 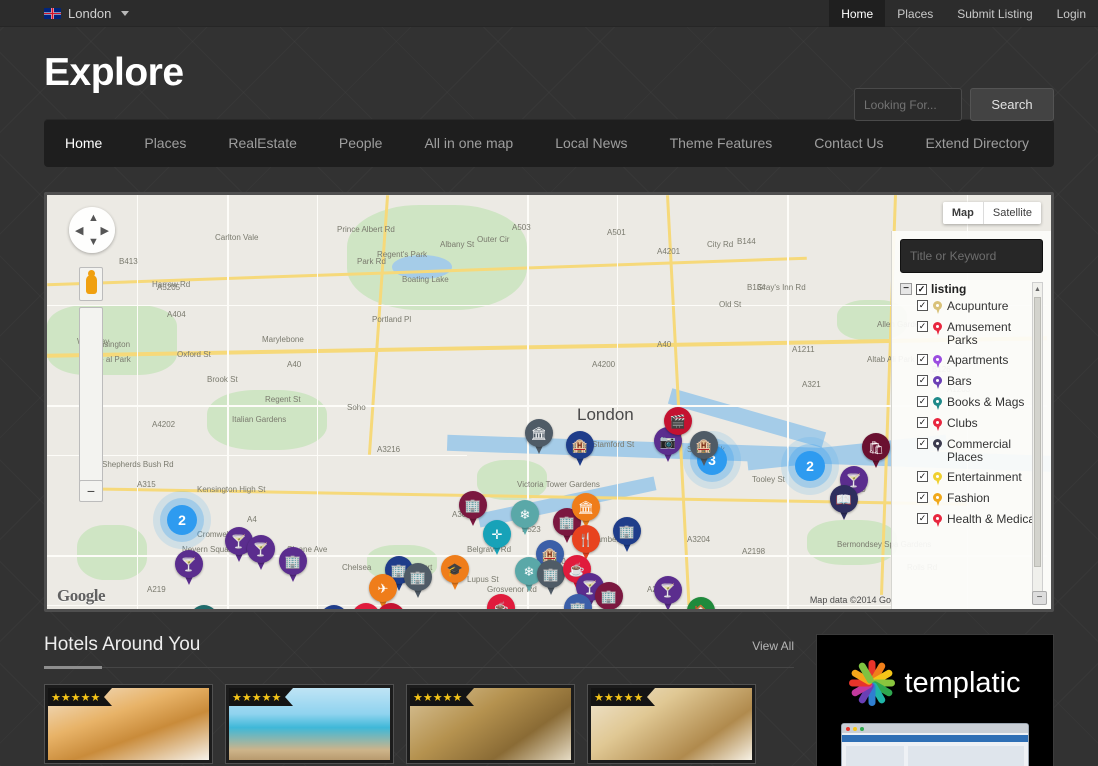 I want to click on map-label: A3204, so click(x=699, y=539).